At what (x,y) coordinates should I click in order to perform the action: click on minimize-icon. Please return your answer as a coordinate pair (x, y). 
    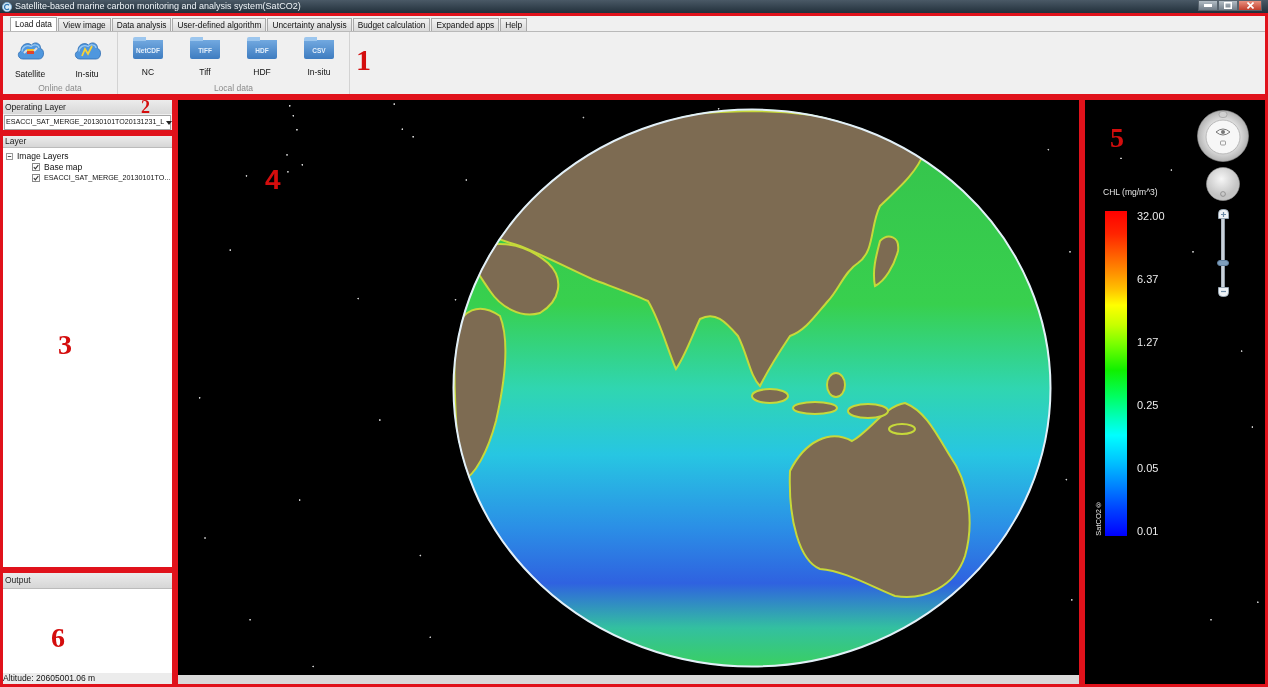
    Looking at the image, I should click on (1208, 5).